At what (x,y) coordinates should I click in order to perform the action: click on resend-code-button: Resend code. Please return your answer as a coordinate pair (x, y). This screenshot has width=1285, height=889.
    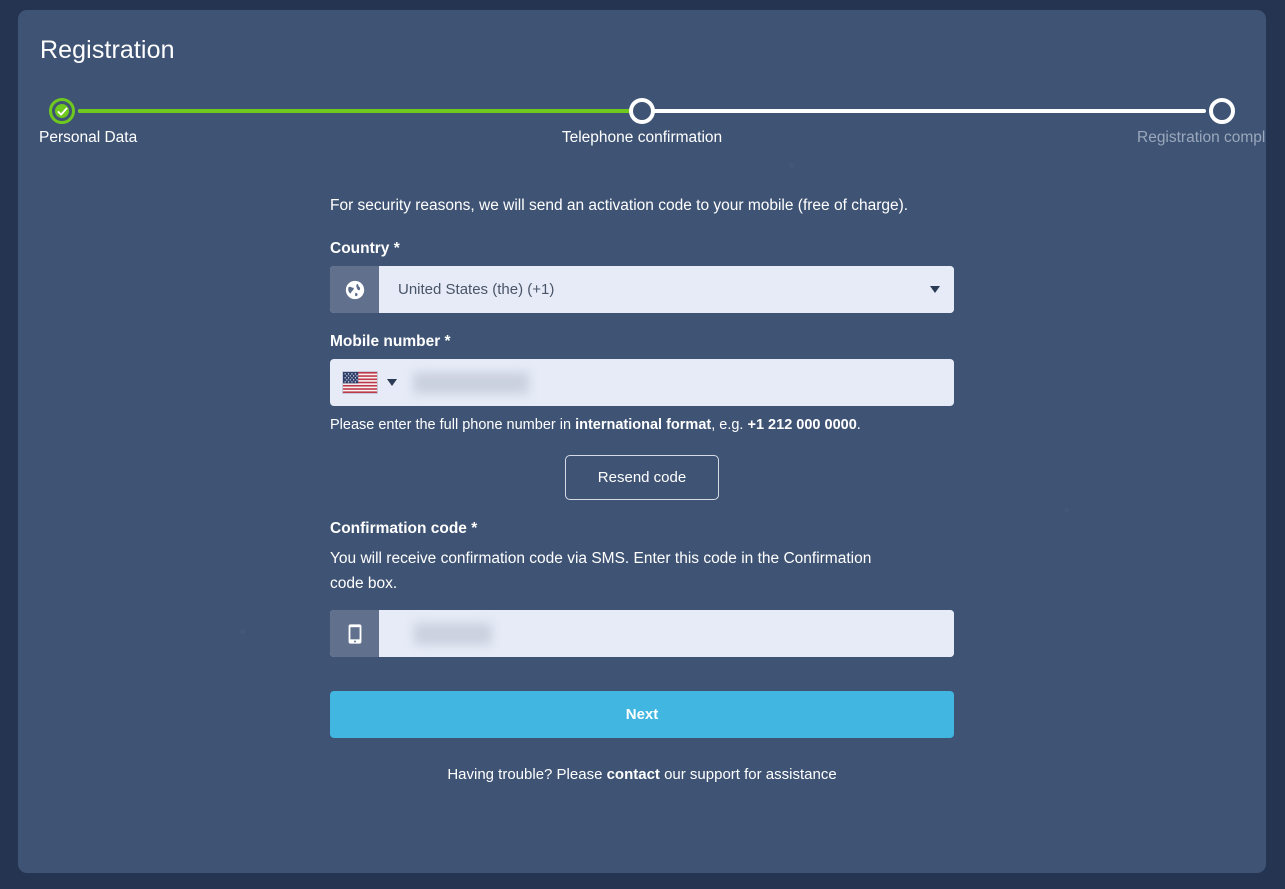
    Looking at the image, I should click on (642, 477).